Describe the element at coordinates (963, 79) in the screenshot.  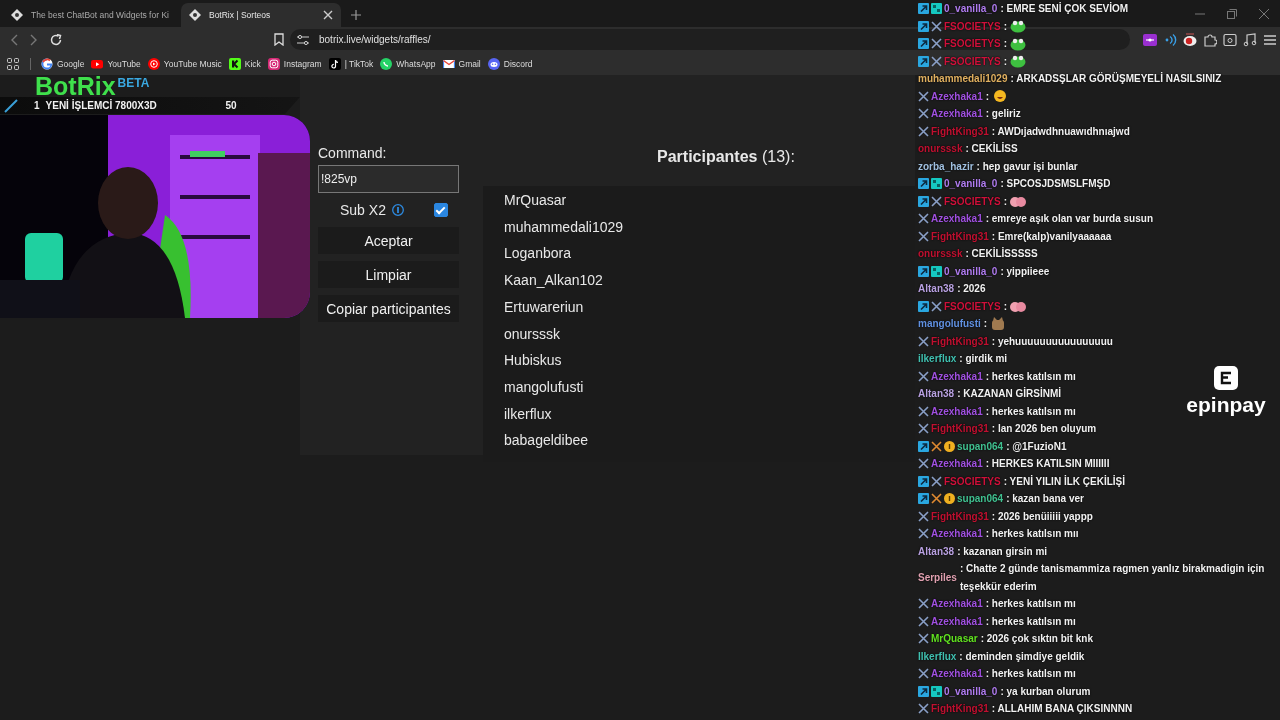
I see `chat-username: muhammedali1029` at that location.